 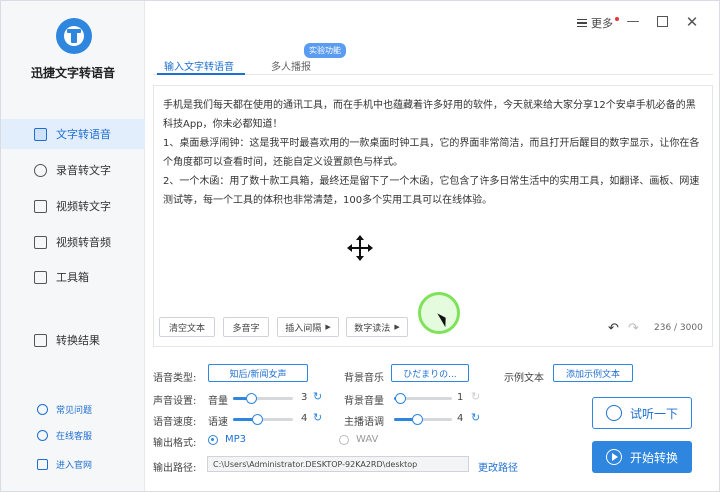 What do you see at coordinates (460, 418) in the screenshot?
I see `tone-value: 4` at bounding box center [460, 418].